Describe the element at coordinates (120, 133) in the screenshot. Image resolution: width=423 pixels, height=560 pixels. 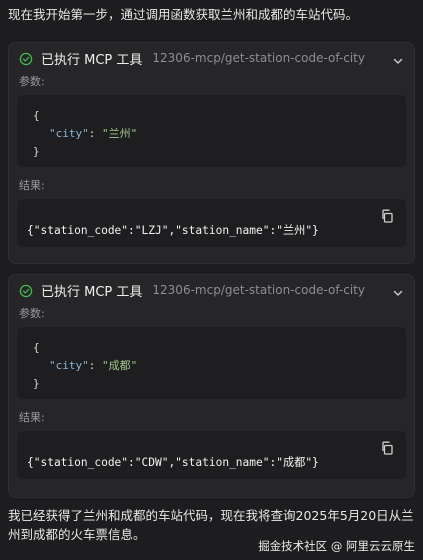
I see `param-value: "兰州"` at that location.